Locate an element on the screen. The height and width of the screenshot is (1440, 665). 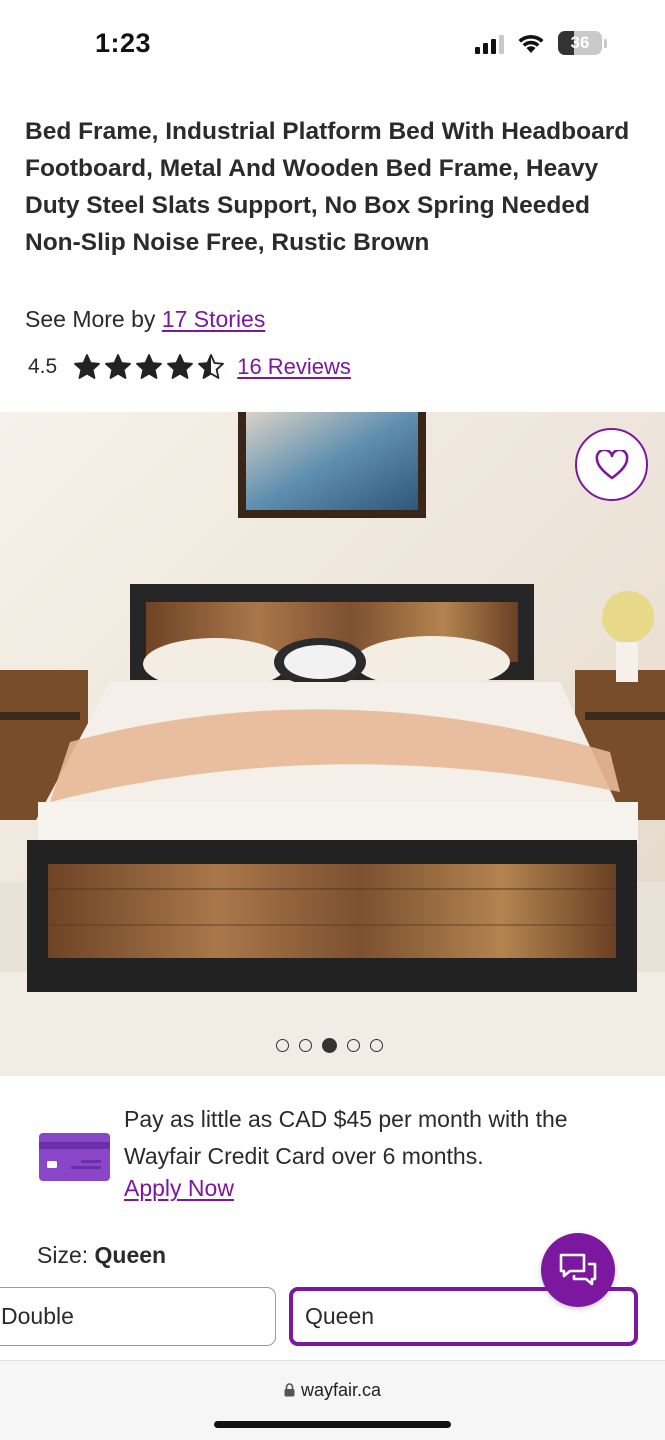
credit-card-icon is located at coordinates (74, 1157).